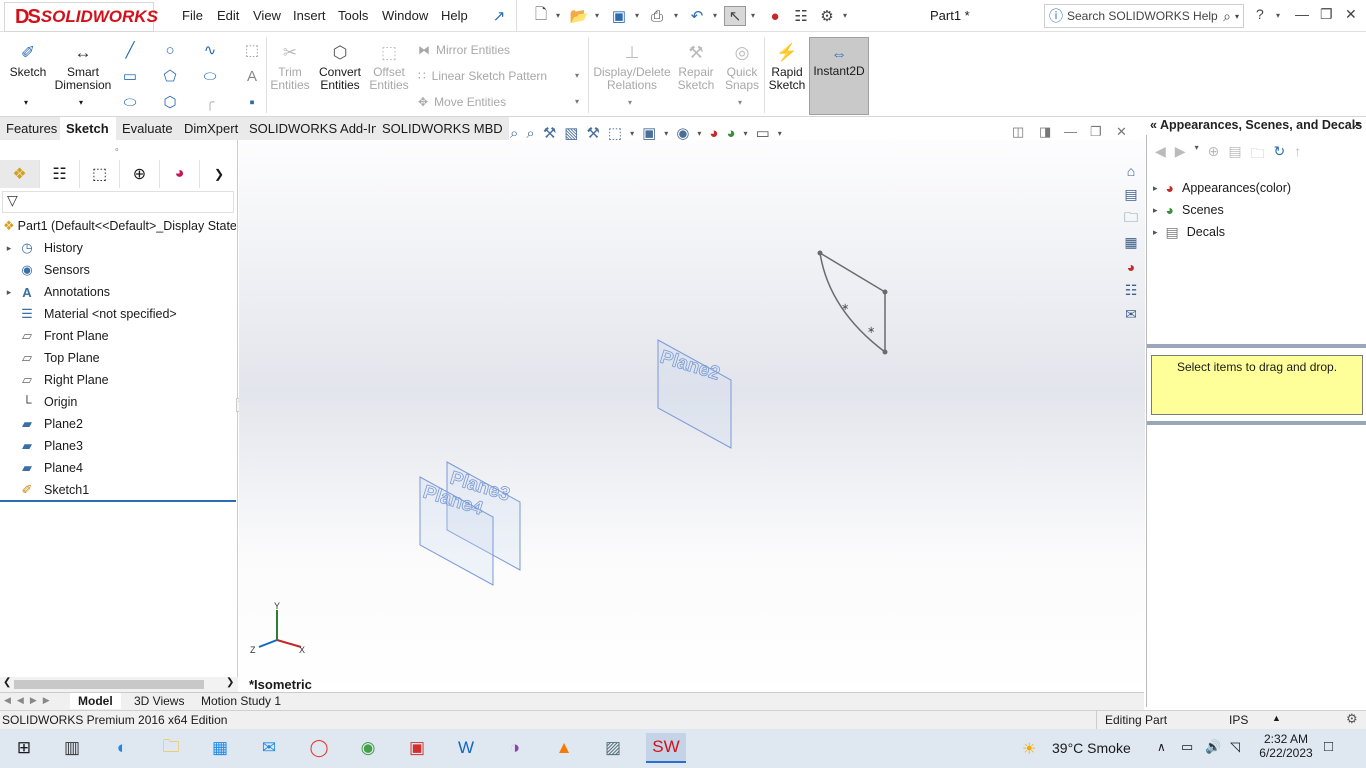 The width and height of the screenshot is (1366, 768). What do you see at coordinates (1161, 747) in the screenshot?
I see `chevron-up-icon: ∧` at bounding box center [1161, 747].